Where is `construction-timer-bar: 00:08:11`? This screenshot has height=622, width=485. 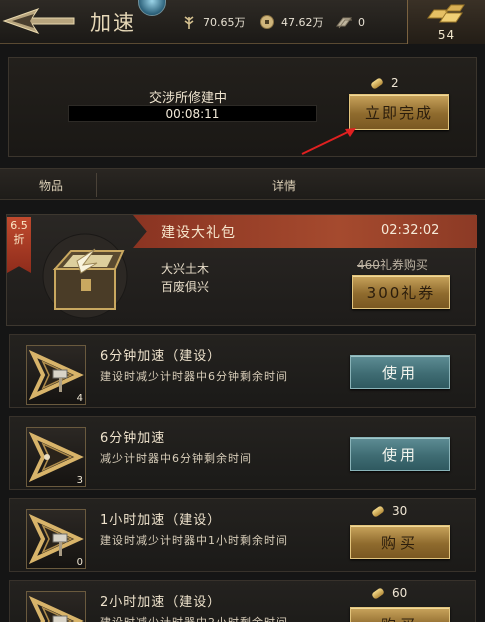 construction-timer-bar: 00:08:11 is located at coordinates (192, 113).